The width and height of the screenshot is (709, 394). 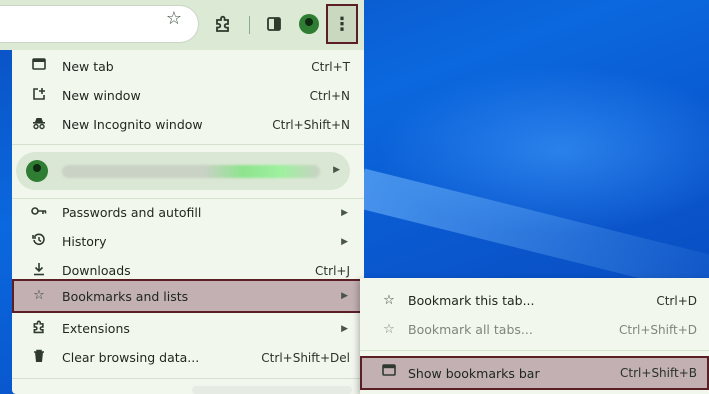 What do you see at coordinates (125, 296) in the screenshot?
I see `menu-item-label: Bookmarks and lists` at bounding box center [125, 296].